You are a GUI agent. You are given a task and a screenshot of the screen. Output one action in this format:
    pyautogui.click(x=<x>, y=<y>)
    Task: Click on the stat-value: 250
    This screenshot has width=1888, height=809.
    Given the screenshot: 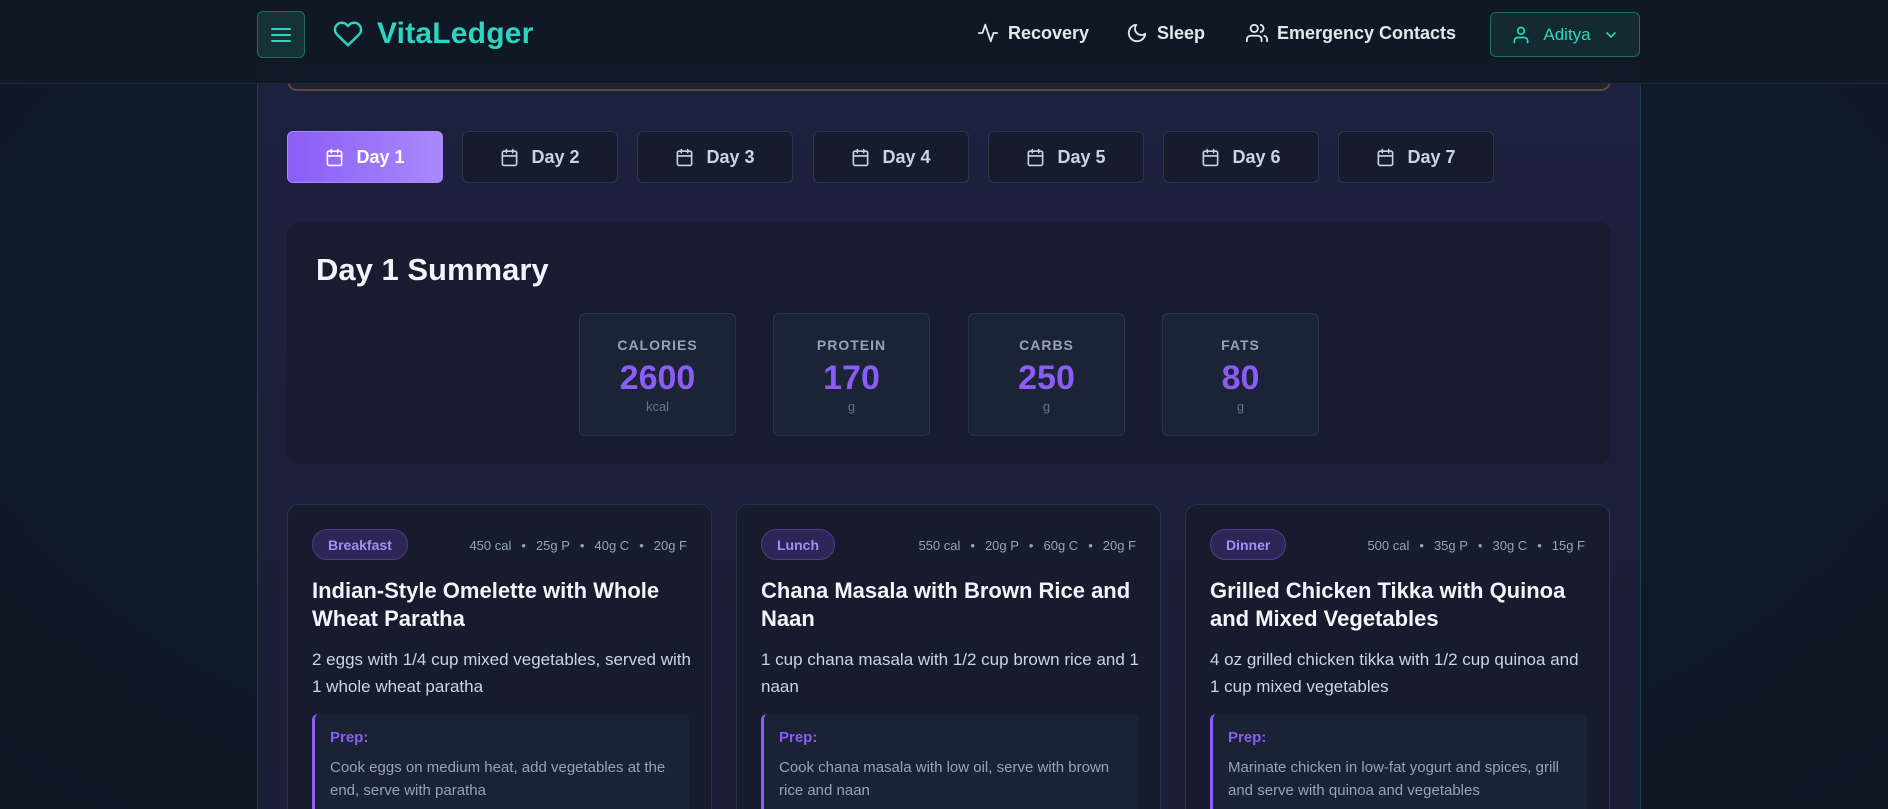 What is the action you would take?
    pyautogui.click(x=1046, y=378)
    